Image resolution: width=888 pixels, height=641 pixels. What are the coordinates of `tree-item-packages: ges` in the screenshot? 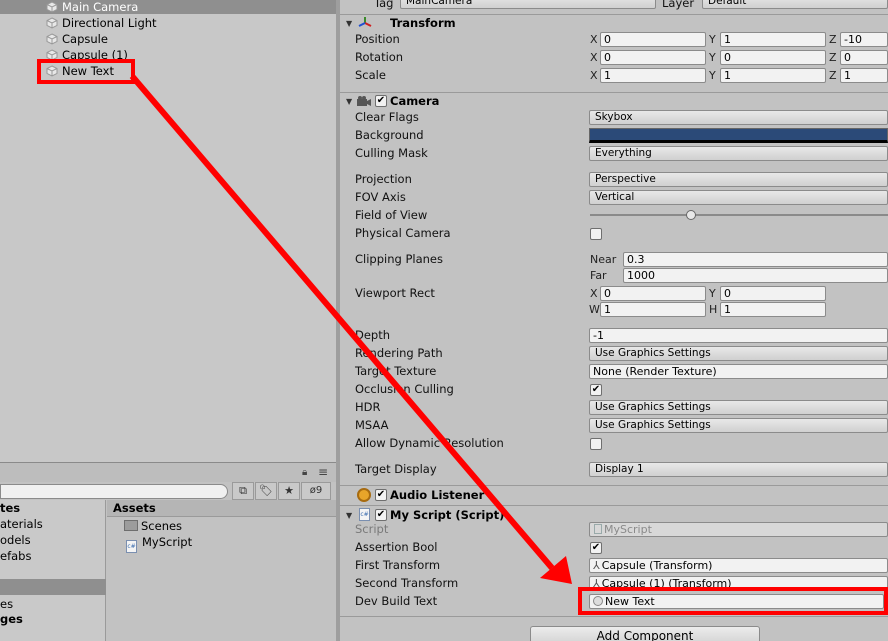 It's located at (11, 619).